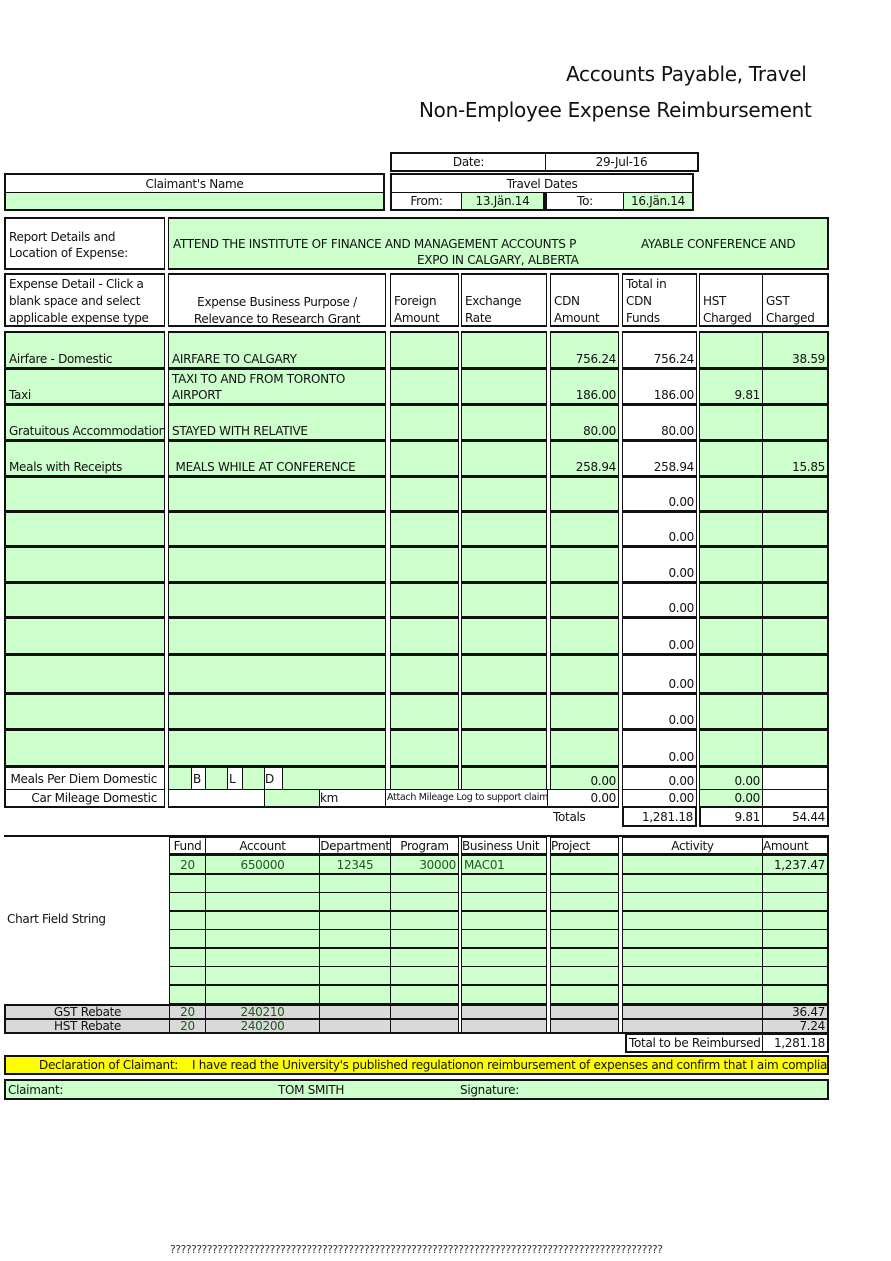  Describe the element at coordinates (584, 350) in the screenshot. I see `cdn-amount-cell: 756.24` at that location.